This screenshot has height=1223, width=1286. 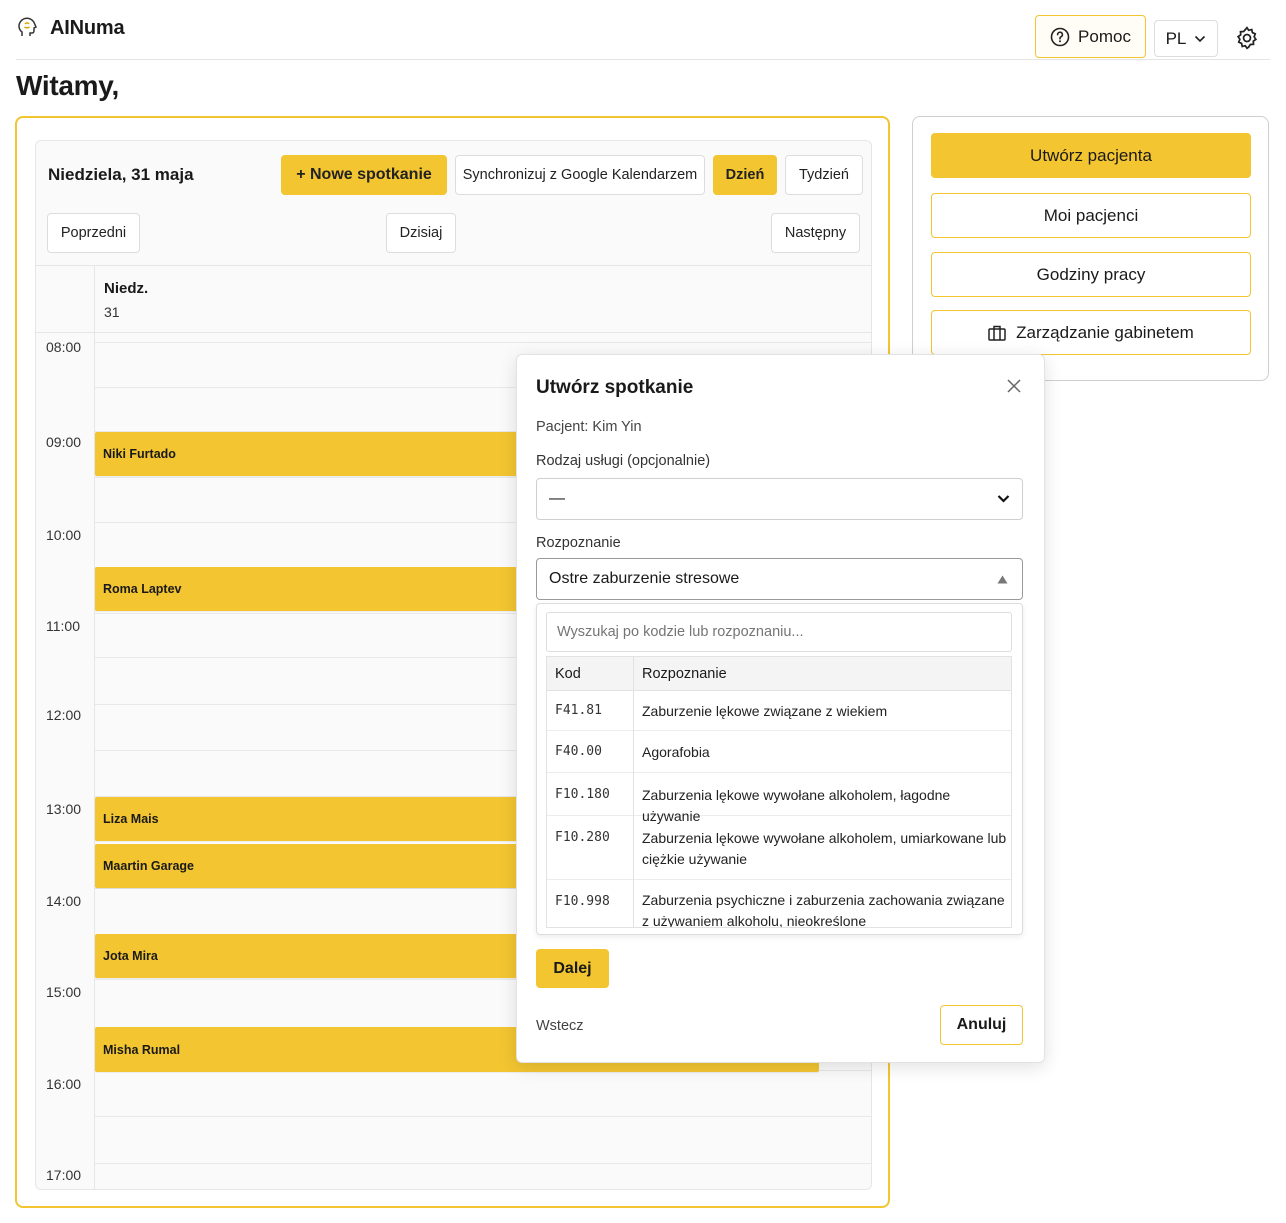 I want to click on appointment-event: Maartin Garage, so click(x=330, y=866).